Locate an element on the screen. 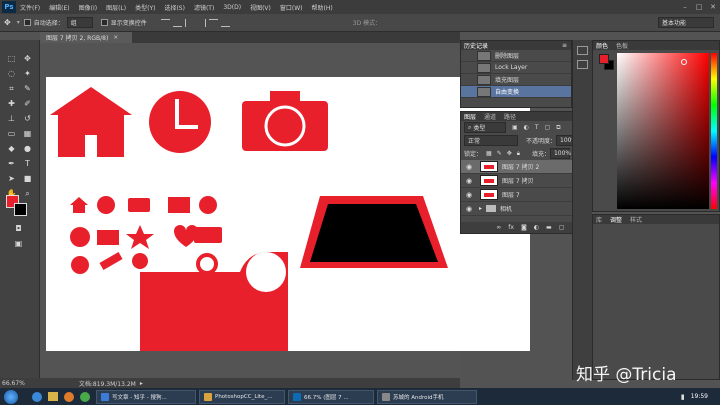  path-select-icon: ➤ is located at coordinates (11, 178).